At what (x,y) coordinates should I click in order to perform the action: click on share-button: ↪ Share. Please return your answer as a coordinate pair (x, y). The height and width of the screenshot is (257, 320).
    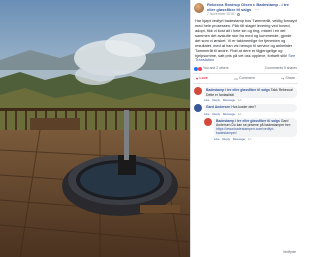
    Looking at the image, I should click on (288, 78).